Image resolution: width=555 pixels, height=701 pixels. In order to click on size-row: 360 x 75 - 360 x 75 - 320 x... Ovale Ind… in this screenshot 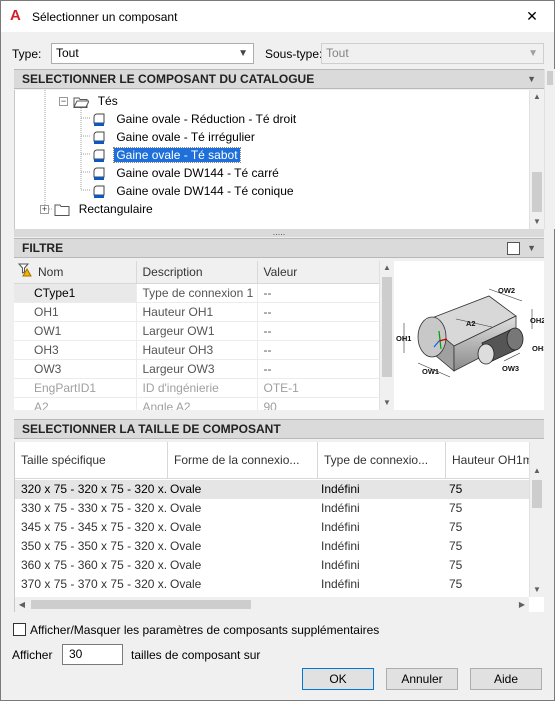, I will do `click(272, 565)`.